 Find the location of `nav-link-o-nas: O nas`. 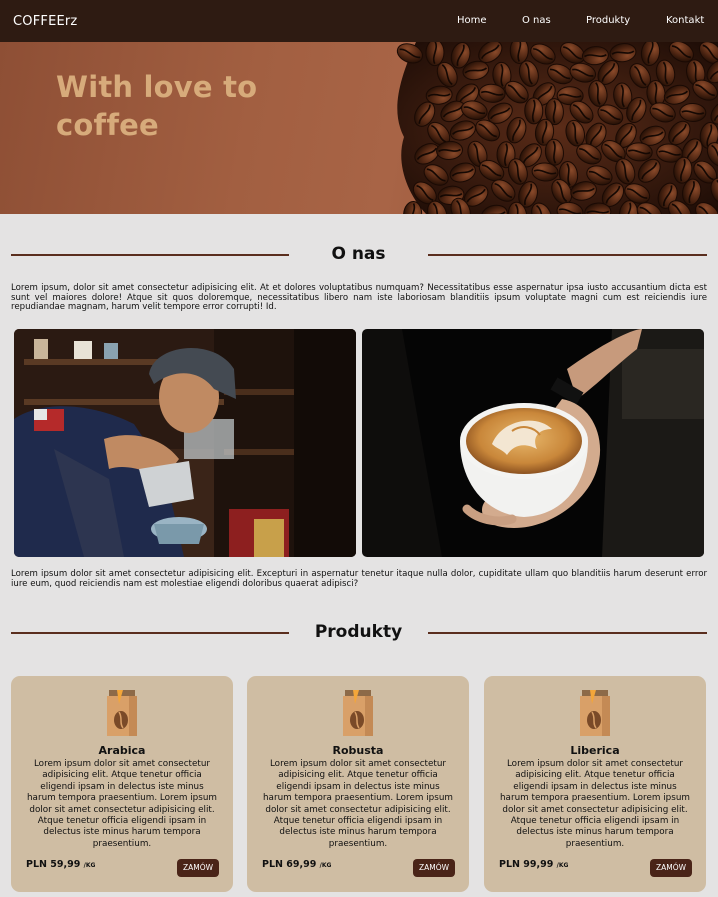

nav-link-o-nas: O nas is located at coordinates (536, 20).